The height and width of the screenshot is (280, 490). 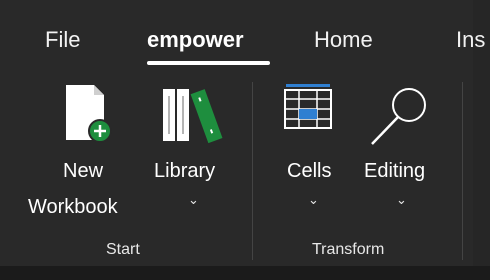 I want to click on editing-dropdown-chevron-icon: ⌄, so click(x=401, y=199).